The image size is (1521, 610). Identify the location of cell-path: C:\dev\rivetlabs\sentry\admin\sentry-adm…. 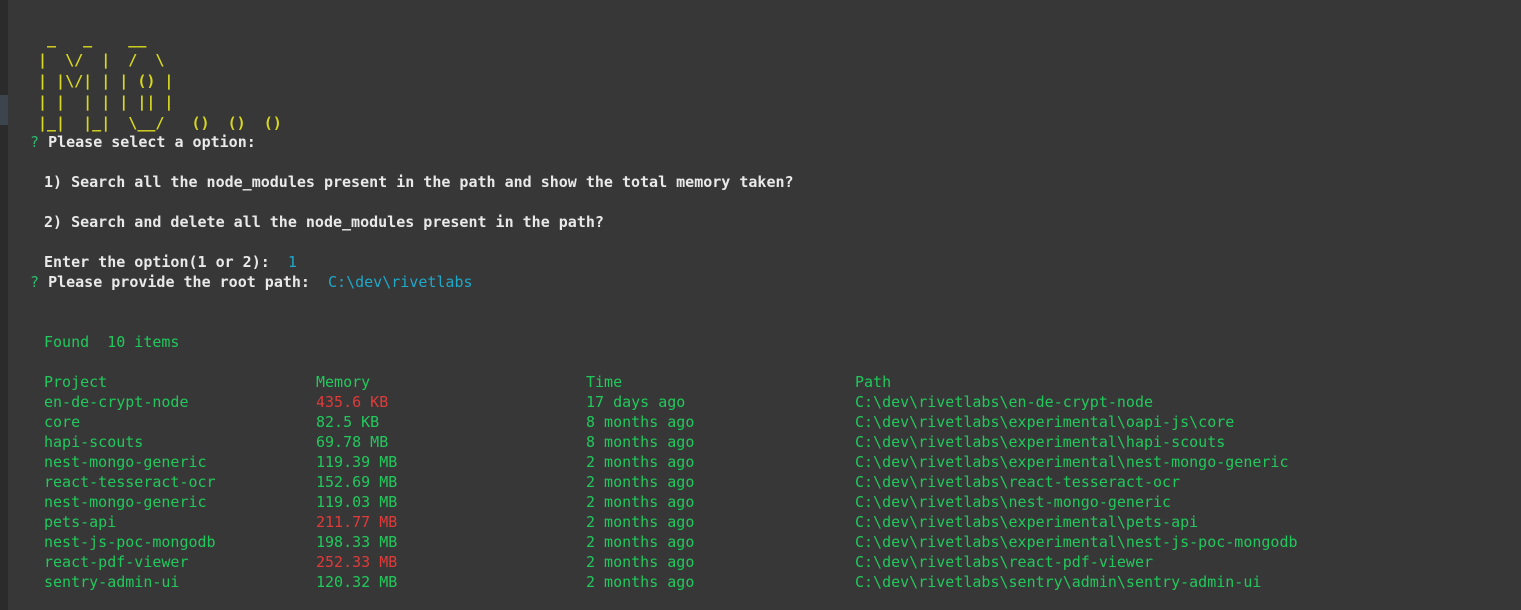
(1058, 582).